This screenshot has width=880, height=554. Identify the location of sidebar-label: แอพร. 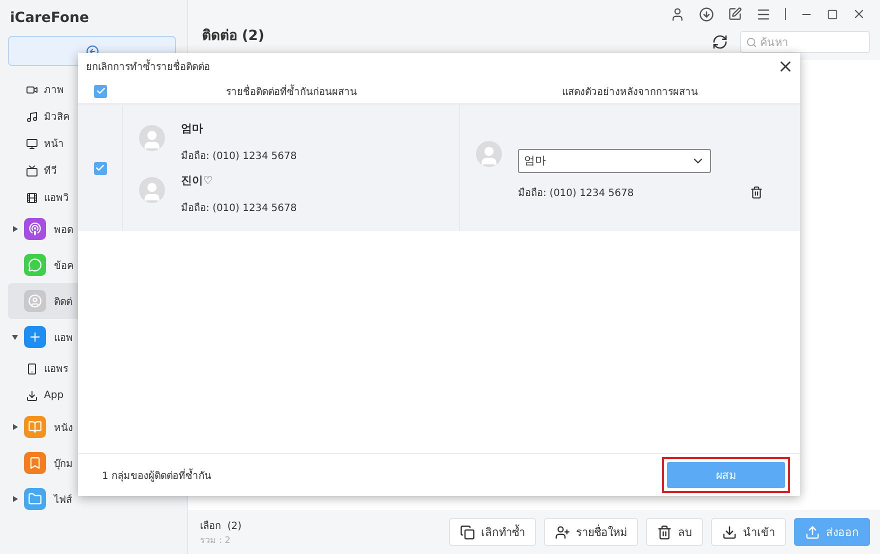
(56, 369).